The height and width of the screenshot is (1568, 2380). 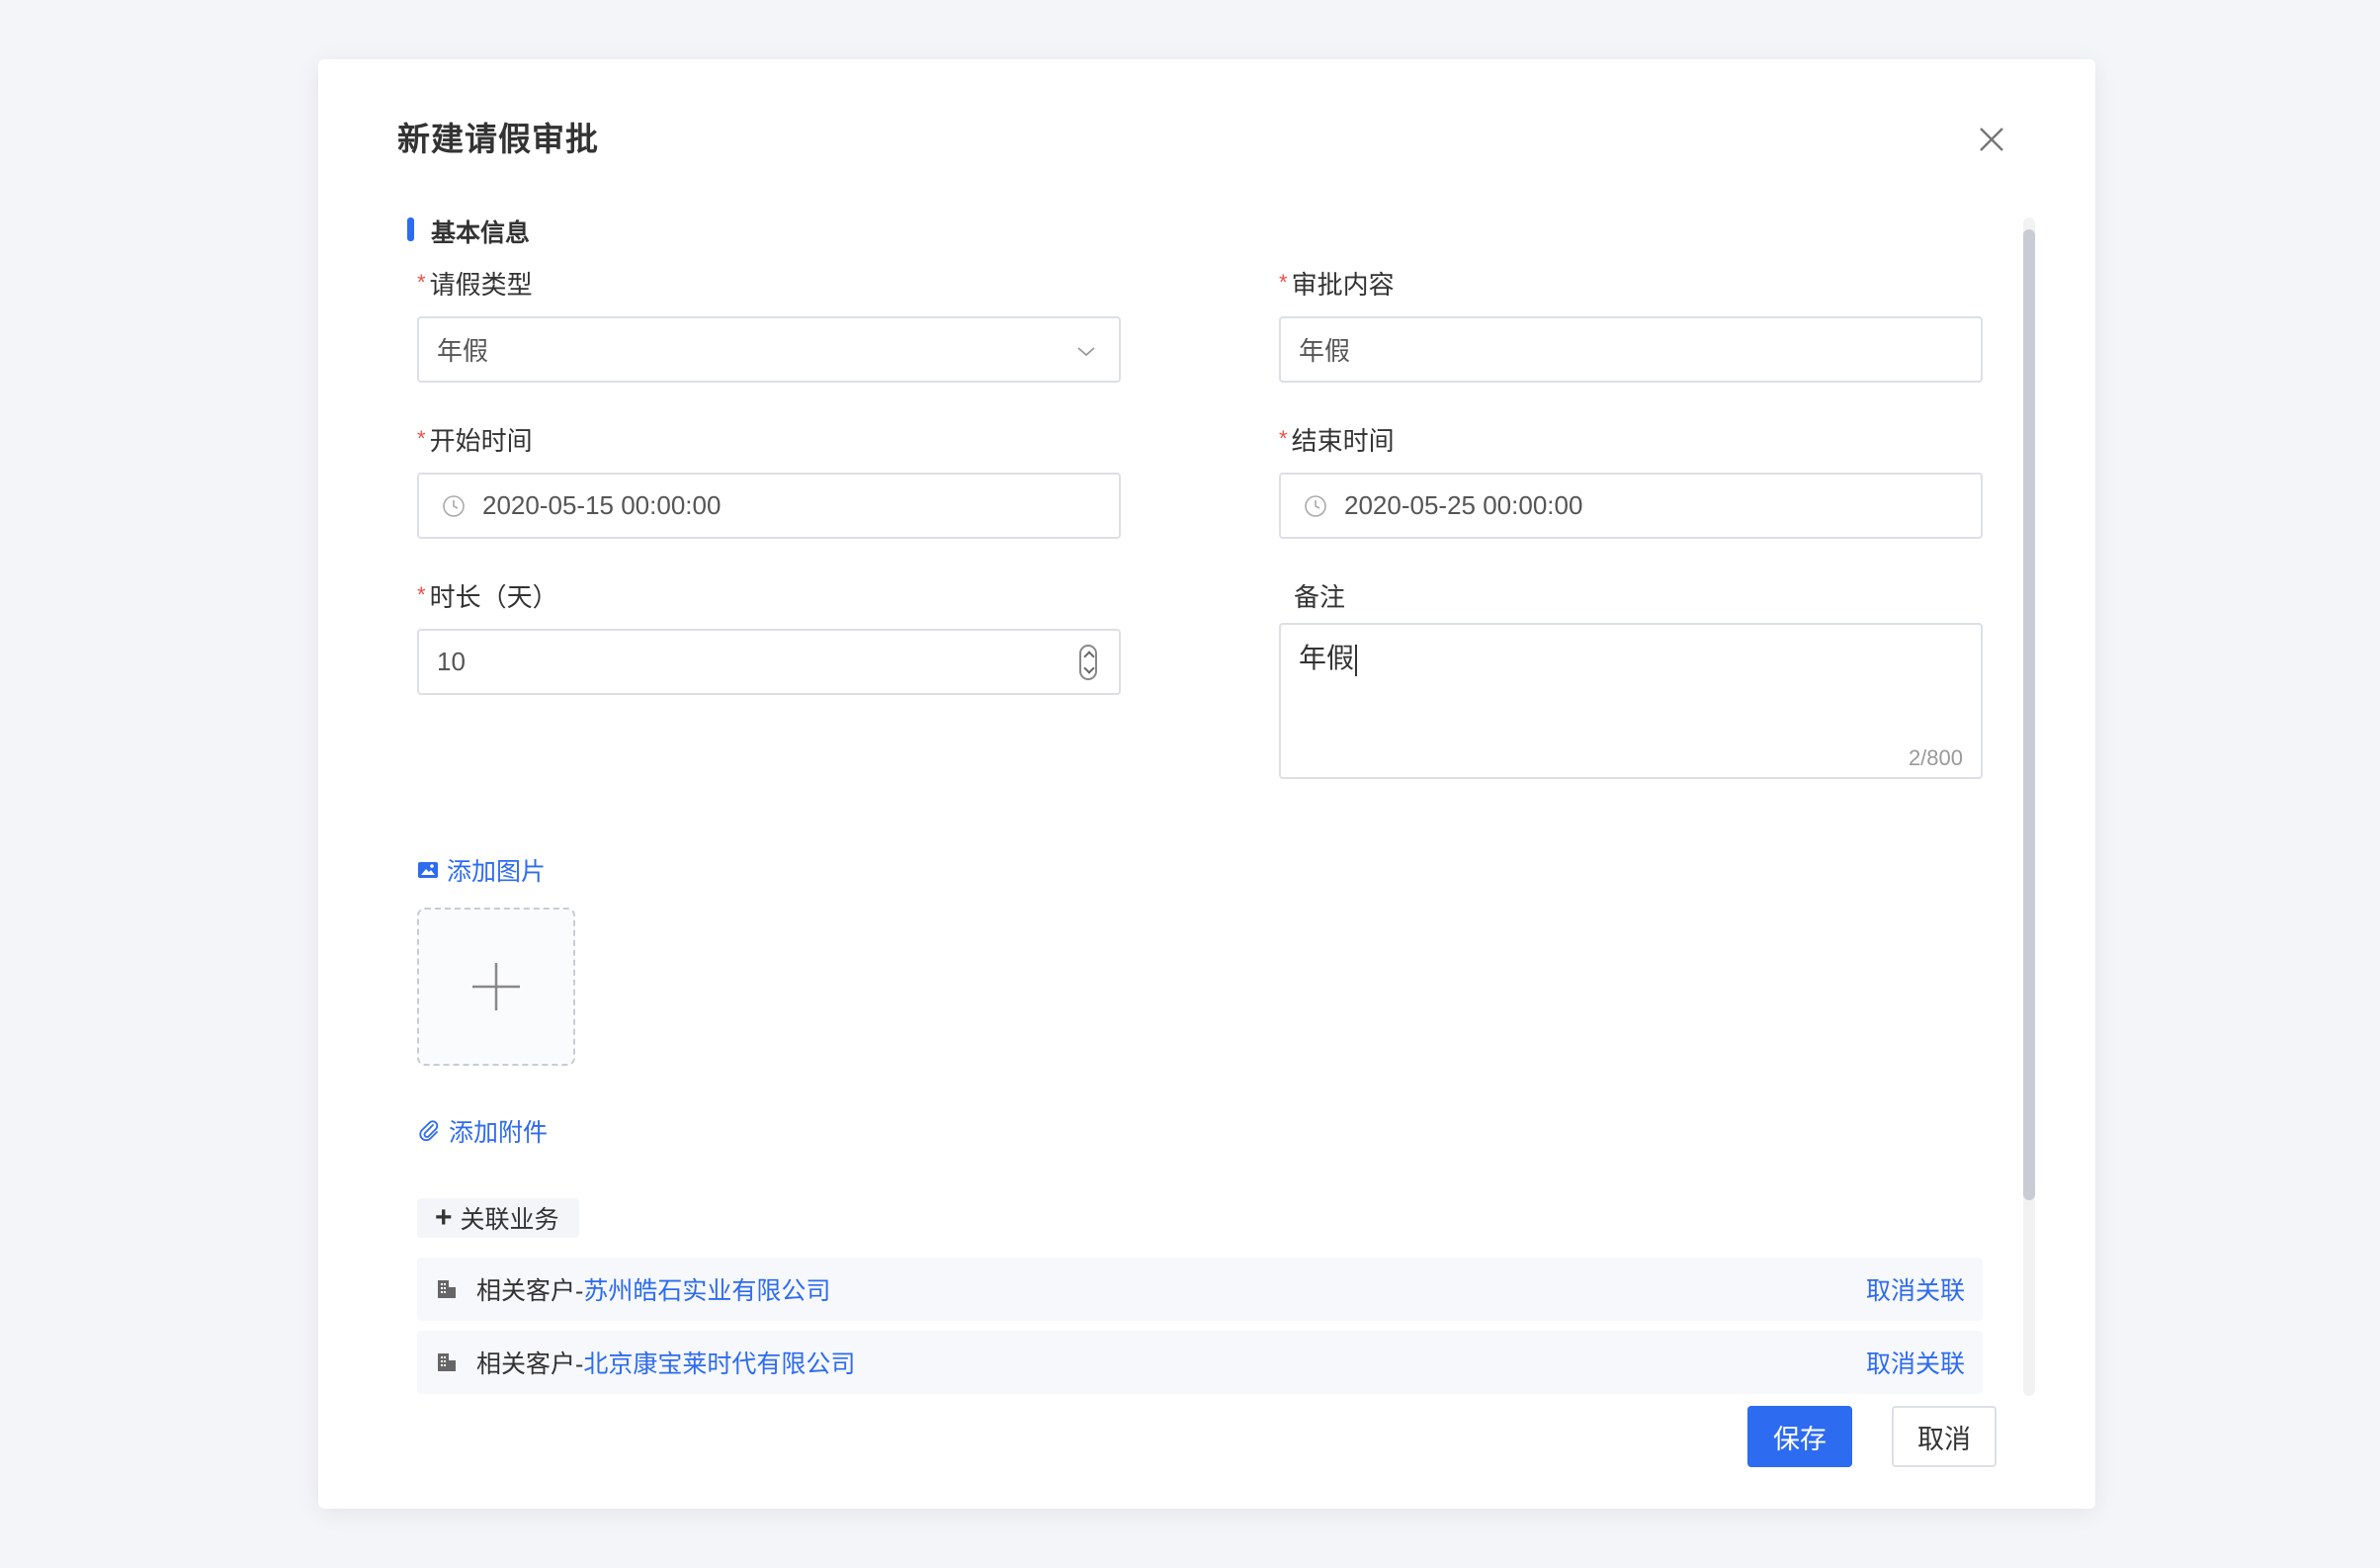 I want to click on add-image-link: 添加图片, so click(x=481, y=870).